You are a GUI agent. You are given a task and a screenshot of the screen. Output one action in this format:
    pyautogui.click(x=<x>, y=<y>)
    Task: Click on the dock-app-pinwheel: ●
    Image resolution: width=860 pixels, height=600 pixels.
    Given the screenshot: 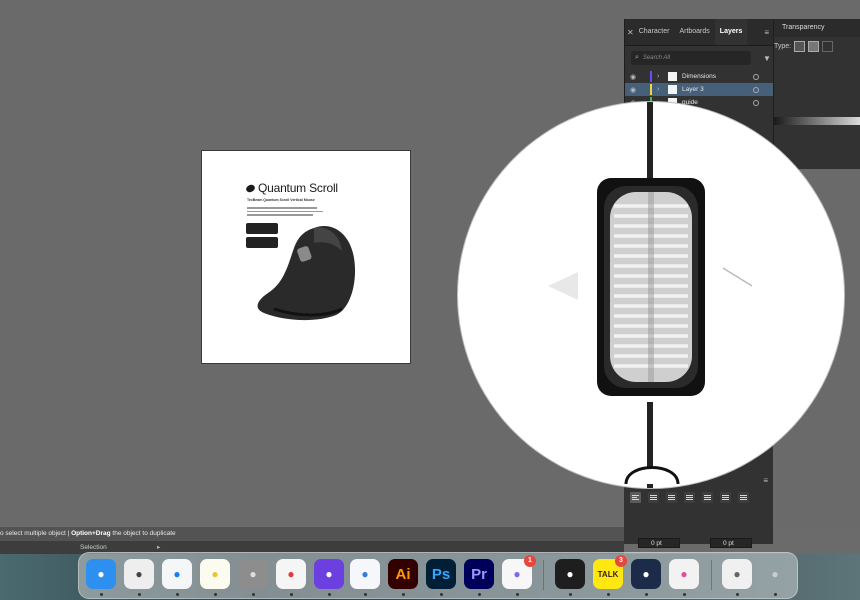 What is the action you would take?
    pyautogui.click(x=684, y=574)
    